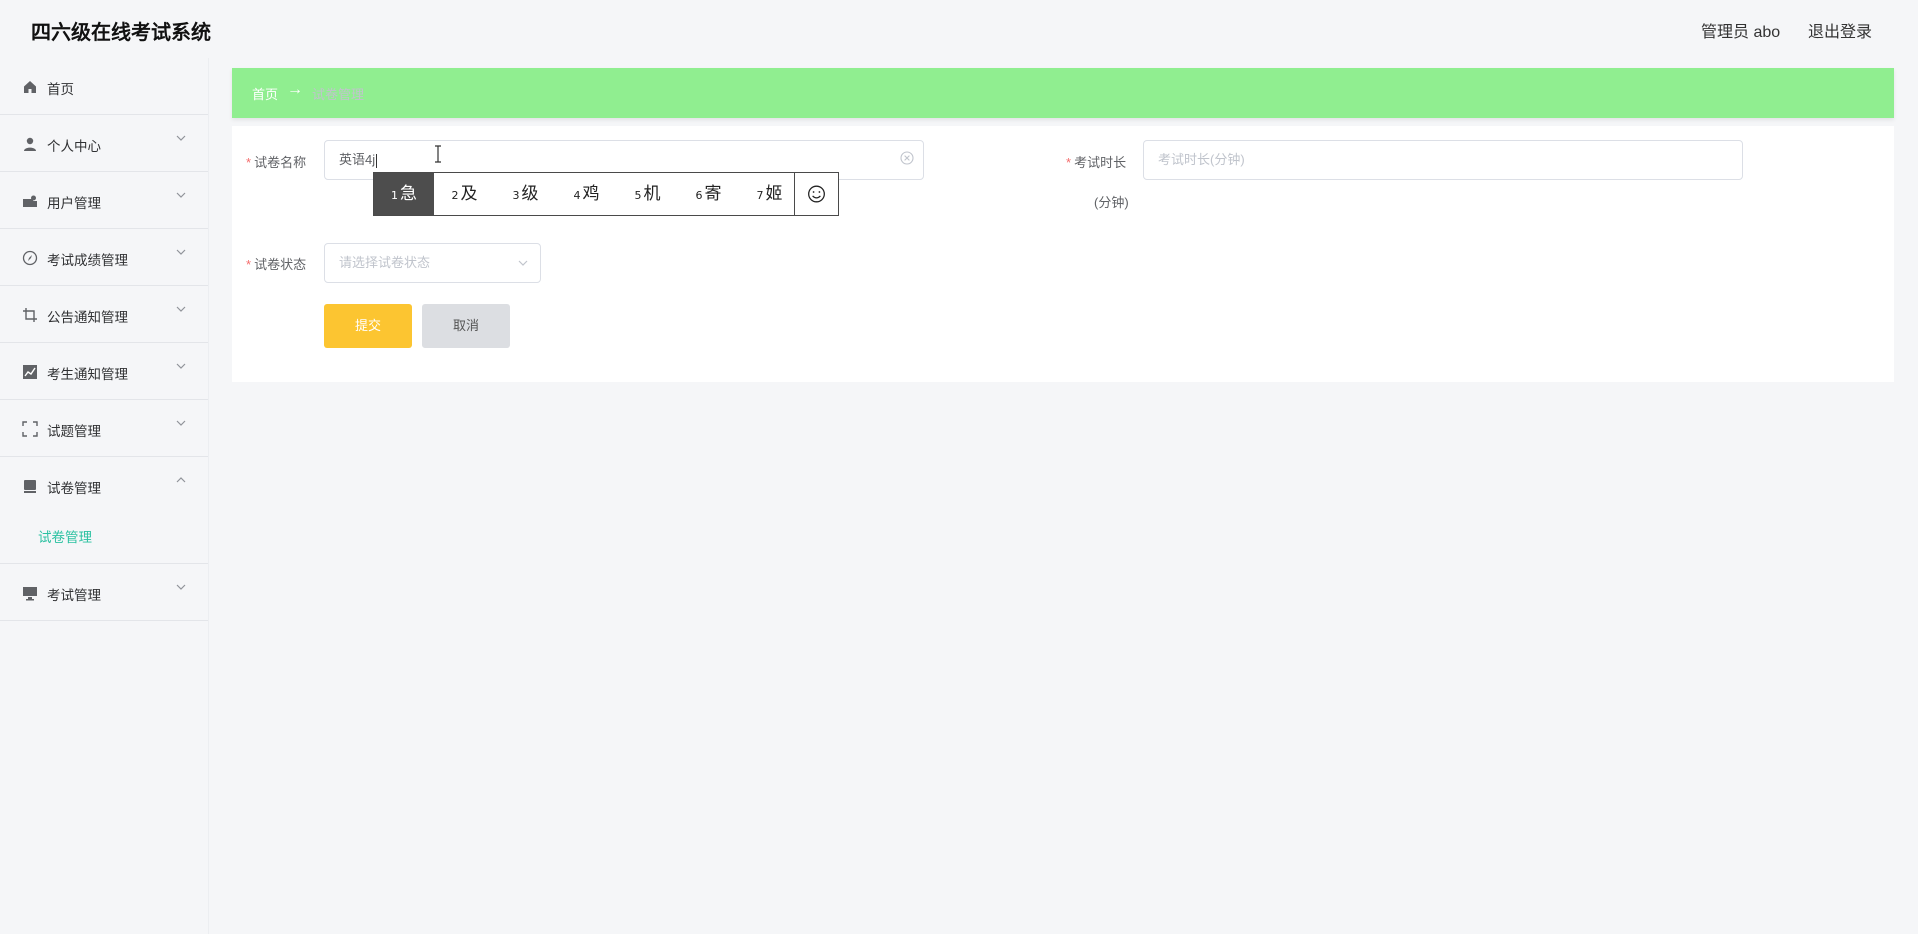  Describe the element at coordinates (74, 595) in the screenshot. I see `sidebar-item-label: 考试管理` at that location.